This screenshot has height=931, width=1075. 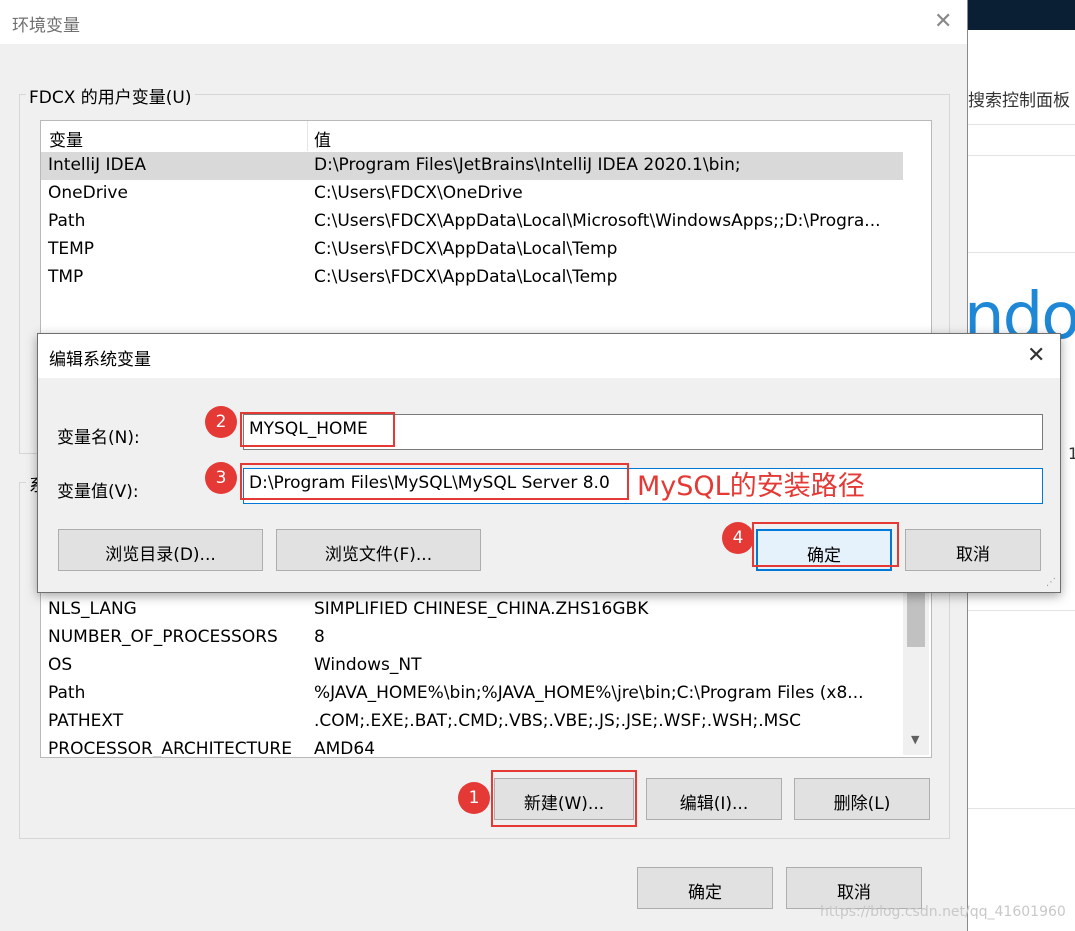 I want to click on table-row: OS Windows_NT, so click(x=472, y=666).